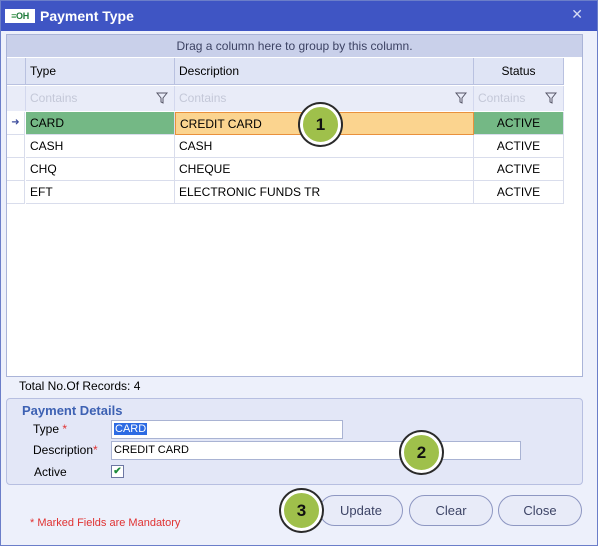 The height and width of the screenshot is (546, 598). Describe the element at coordinates (316, 450) in the screenshot. I see `description-input: CREDIT CARD` at that location.